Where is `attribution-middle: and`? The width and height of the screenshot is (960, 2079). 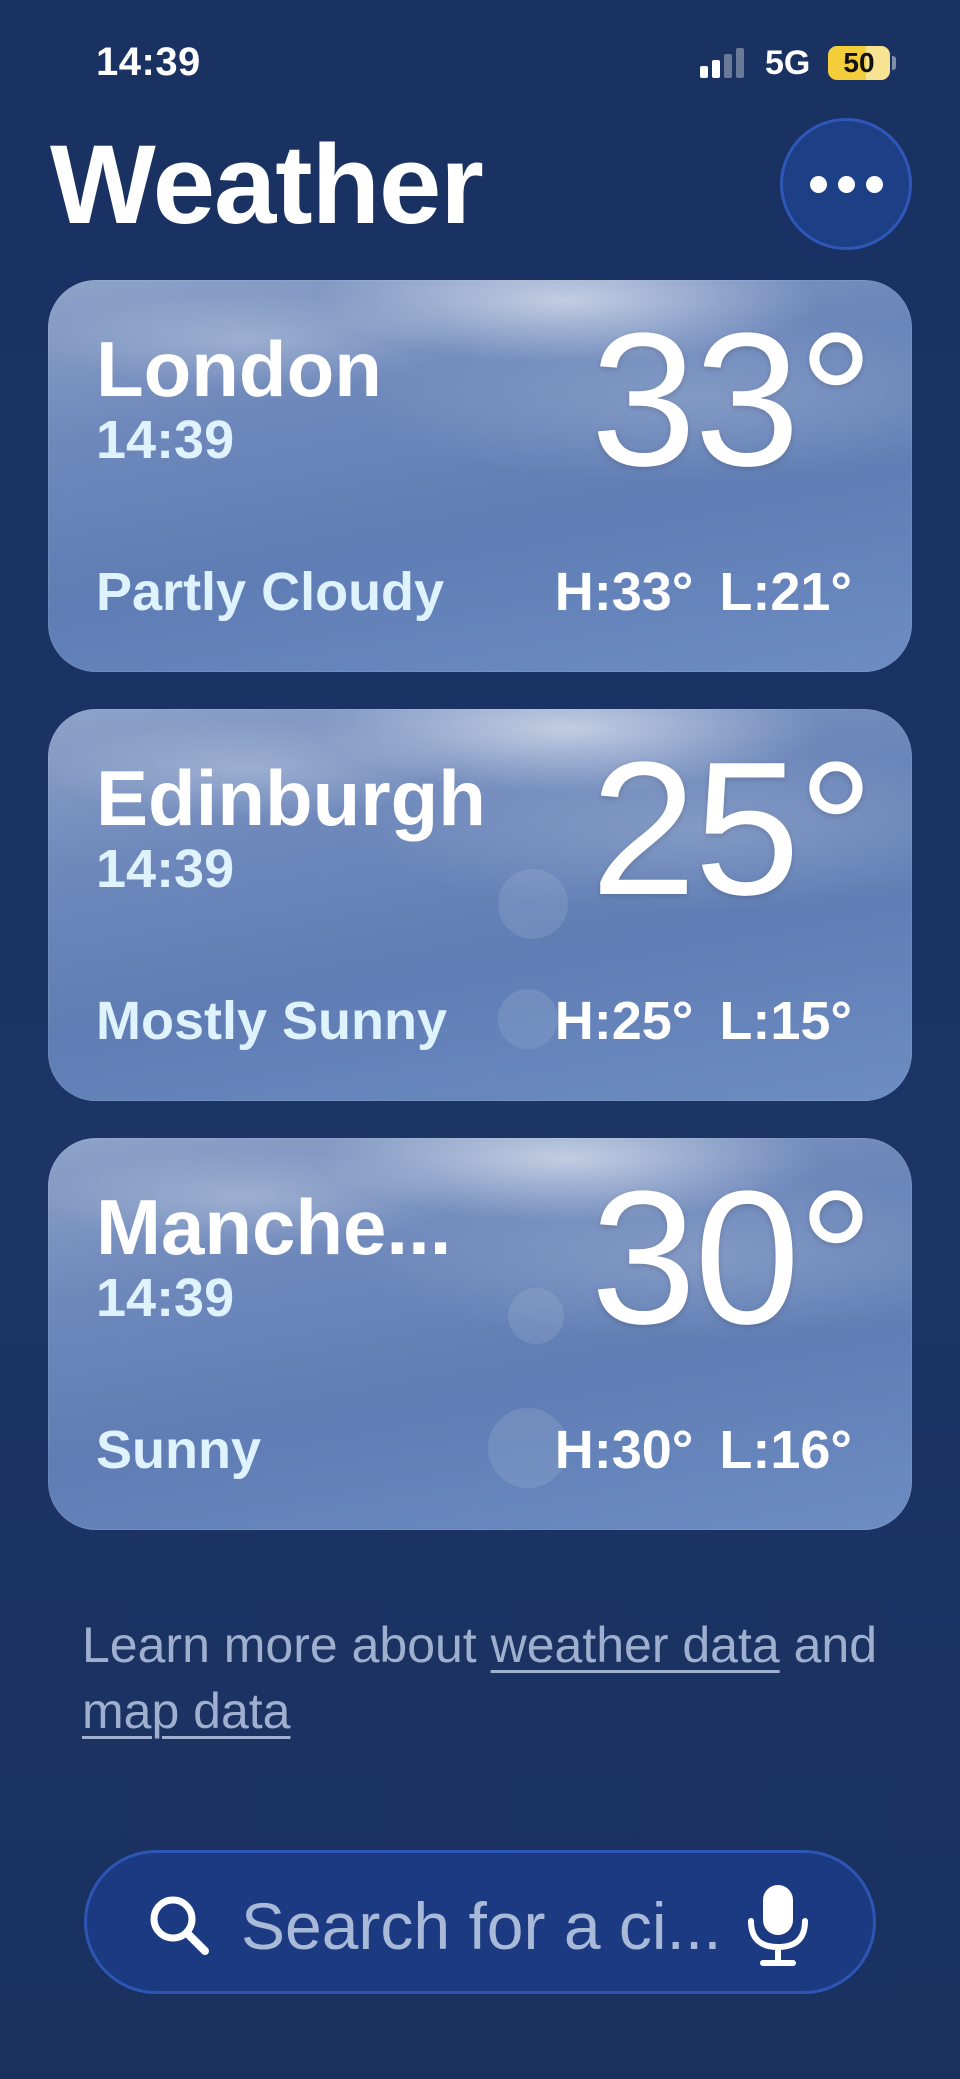 attribution-middle: and is located at coordinates (828, 1645).